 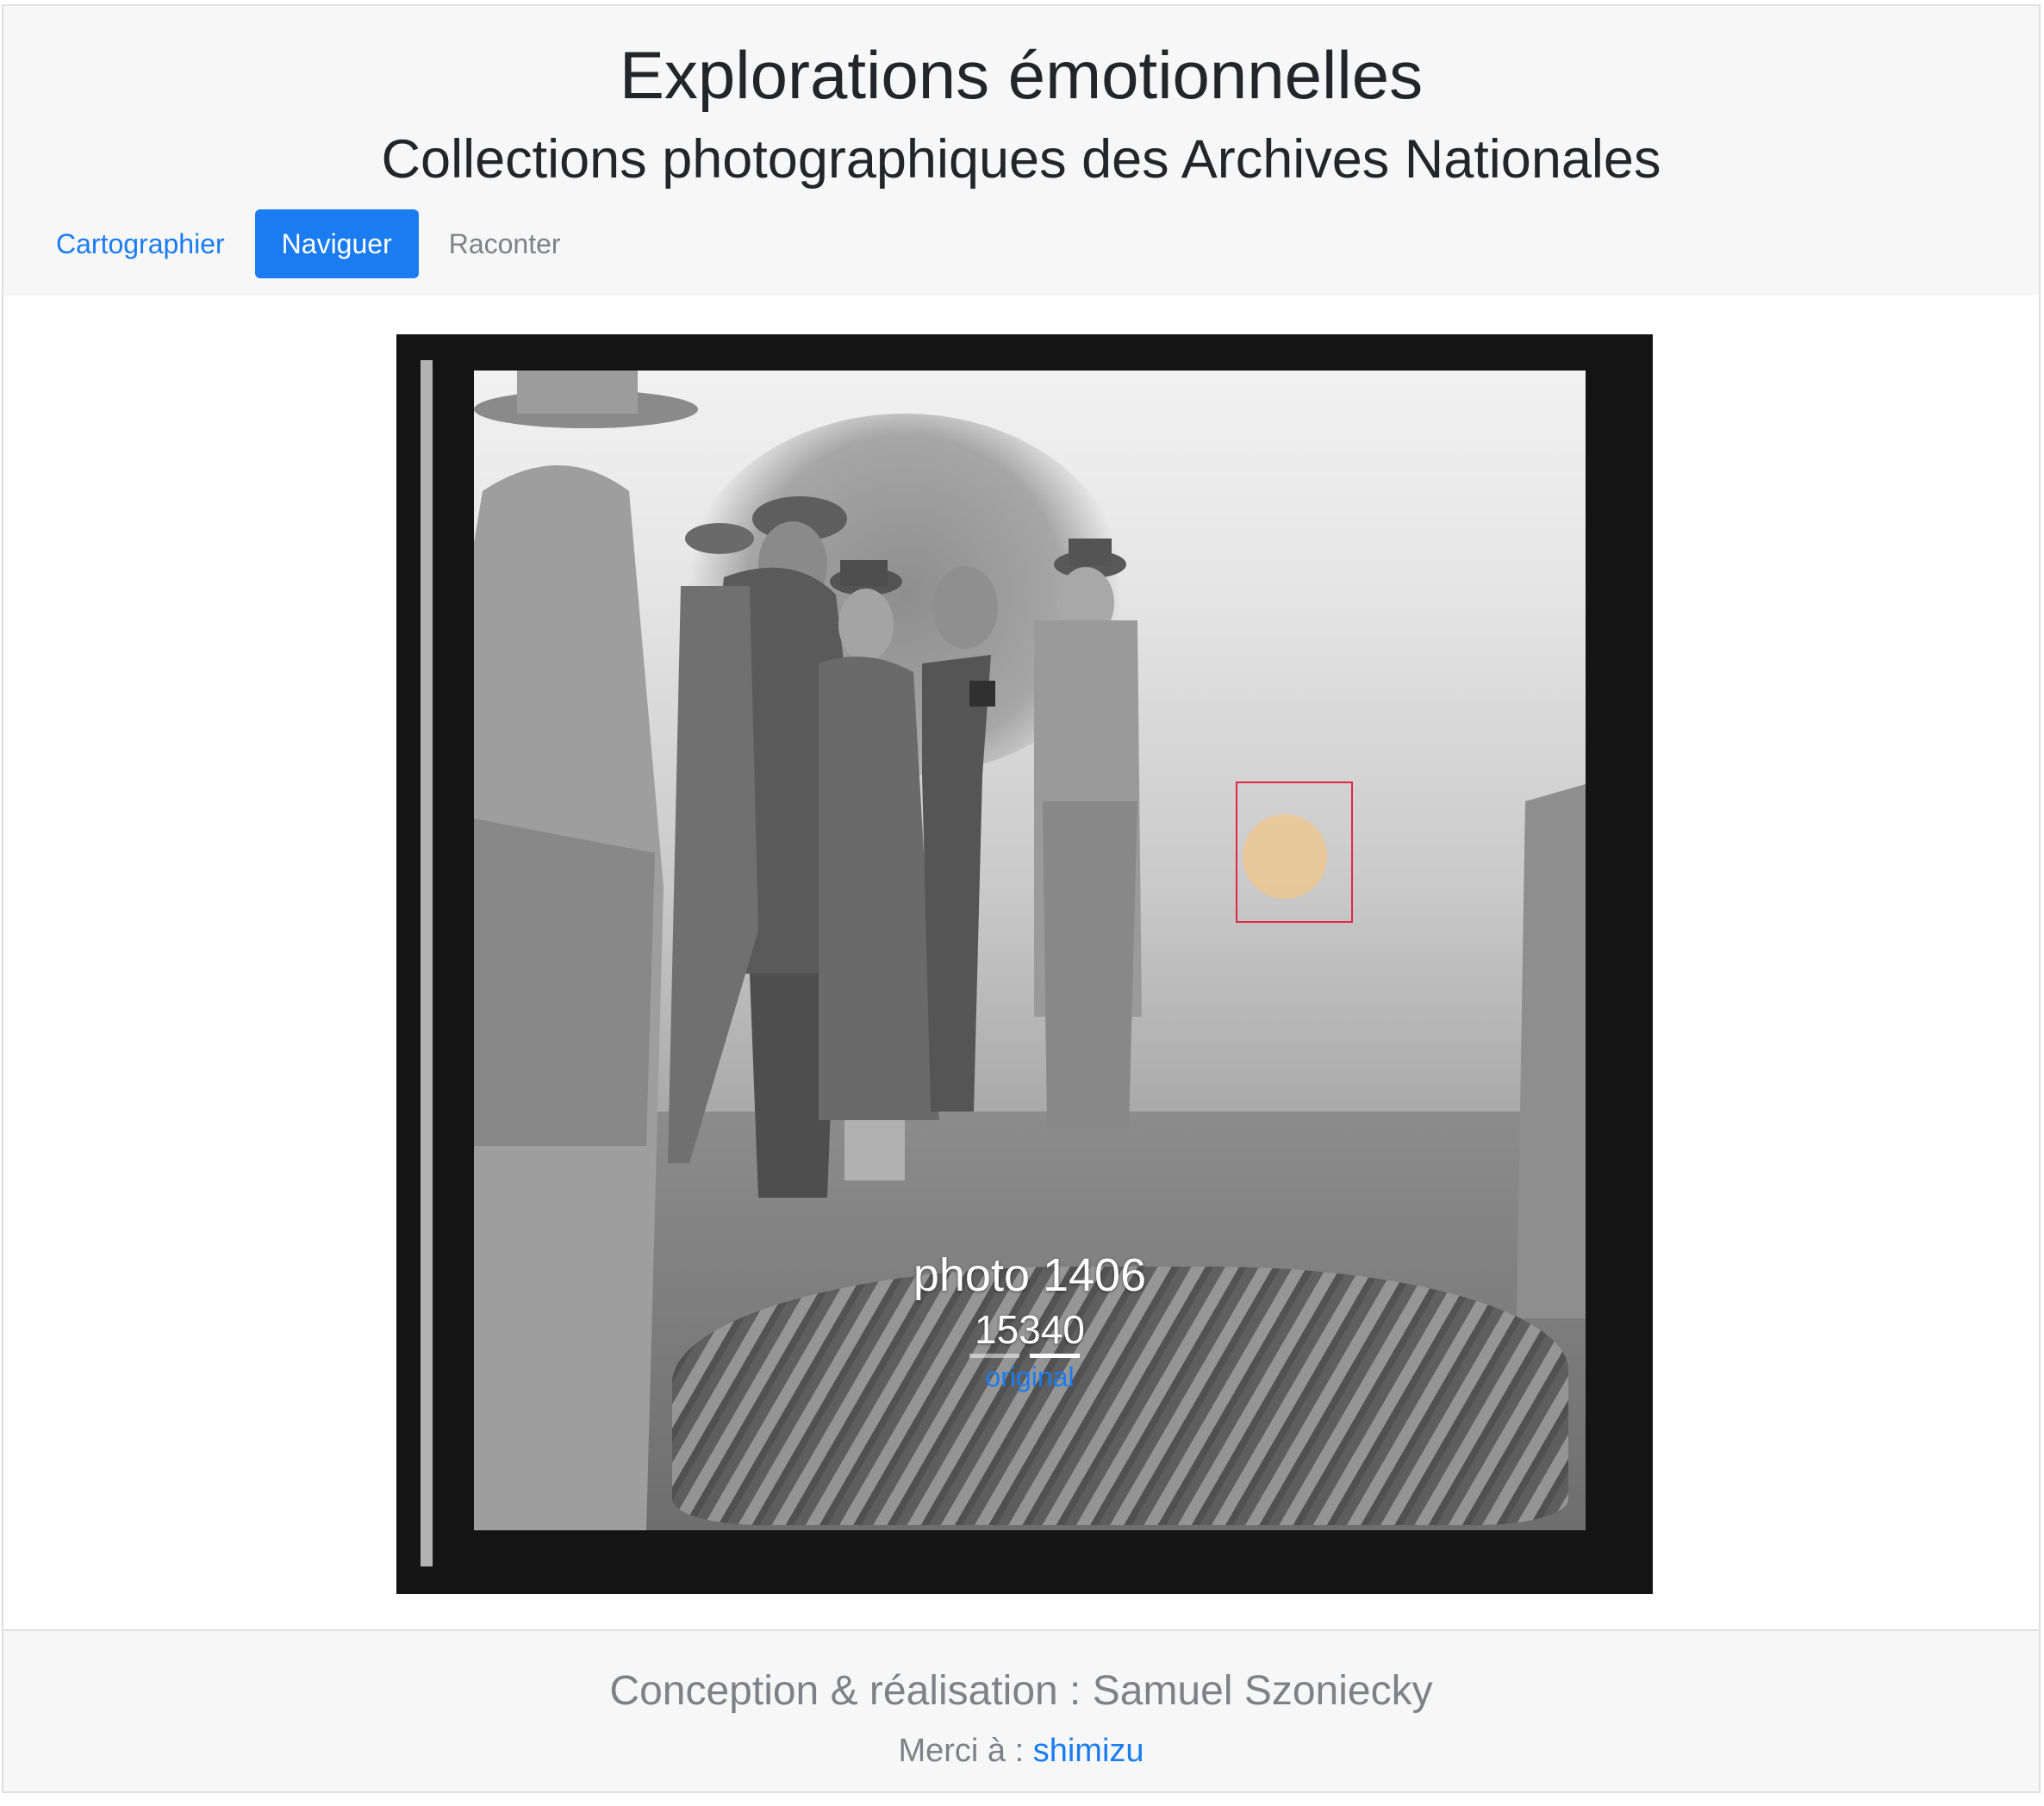 I want to click on thanks-line: Merci à : shimizu, so click(x=1021, y=1751).